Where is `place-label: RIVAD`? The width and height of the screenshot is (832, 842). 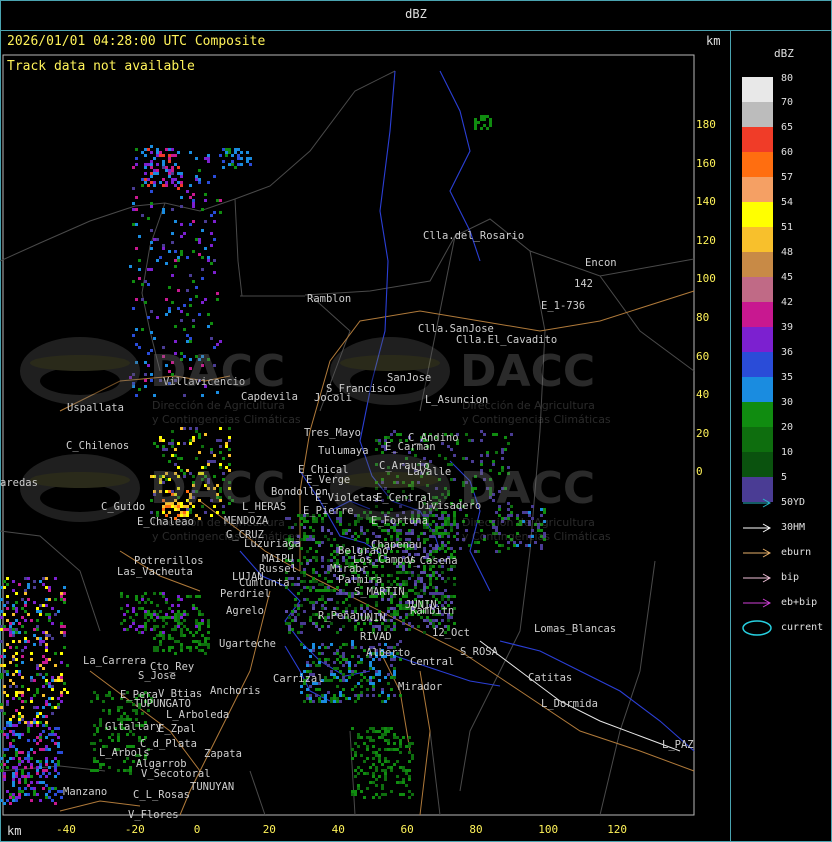 place-label: RIVAD is located at coordinates (376, 637).